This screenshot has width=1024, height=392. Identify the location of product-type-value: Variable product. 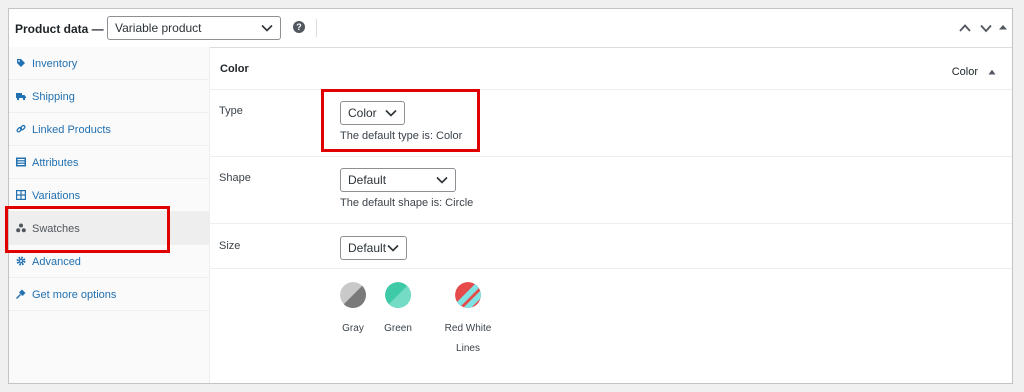
(158, 28).